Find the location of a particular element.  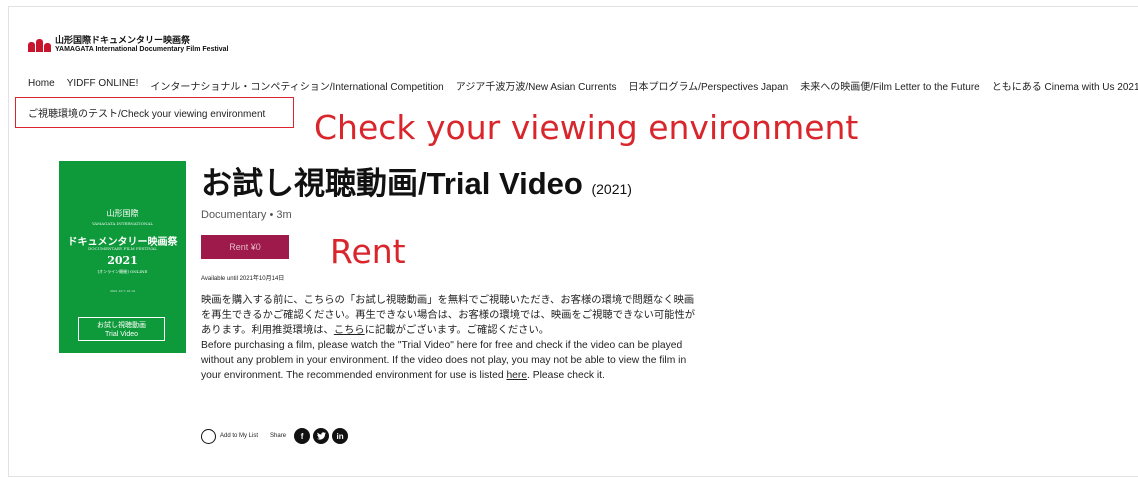

description-en-text-2: . Please check it. is located at coordinates (566, 375).